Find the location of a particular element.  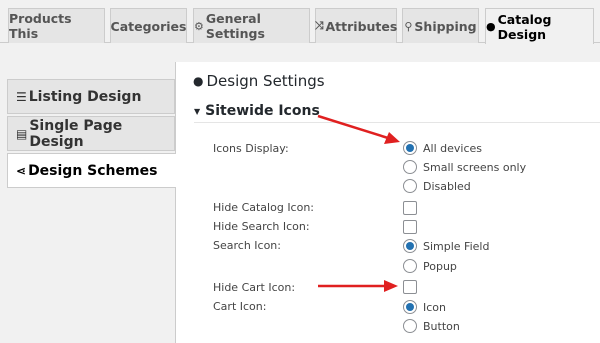

arrow-to-all-devices is located at coordinates (358, 129).